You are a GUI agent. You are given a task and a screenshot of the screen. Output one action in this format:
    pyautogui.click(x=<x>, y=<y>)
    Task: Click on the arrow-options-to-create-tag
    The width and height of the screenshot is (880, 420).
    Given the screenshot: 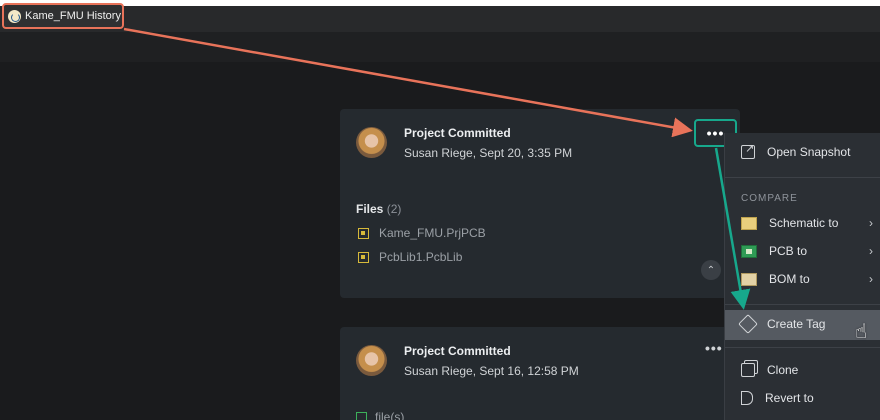 What is the action you would take?
    pyautogui.click(x=732, y=228)
    